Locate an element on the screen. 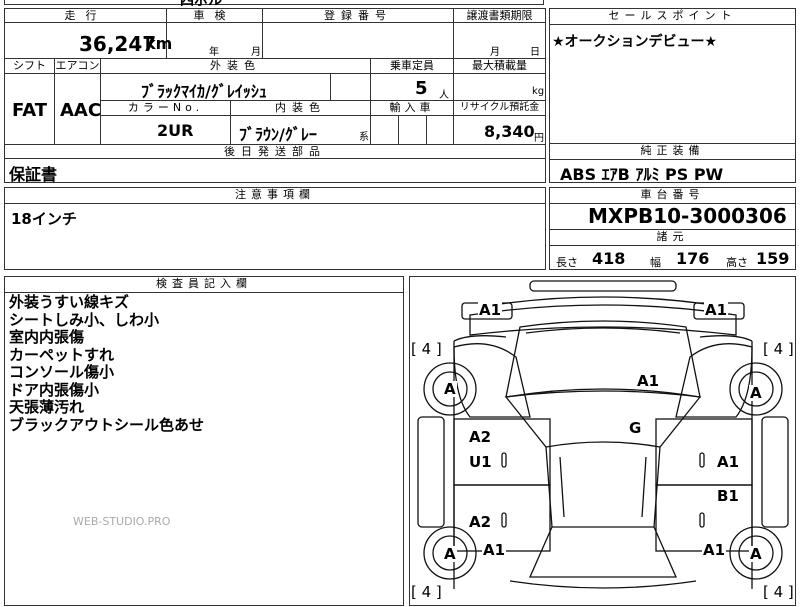  equipment-value: ABS ｴｱB ｱﾙﾐ PS PW is located at coordinates (642, 174).